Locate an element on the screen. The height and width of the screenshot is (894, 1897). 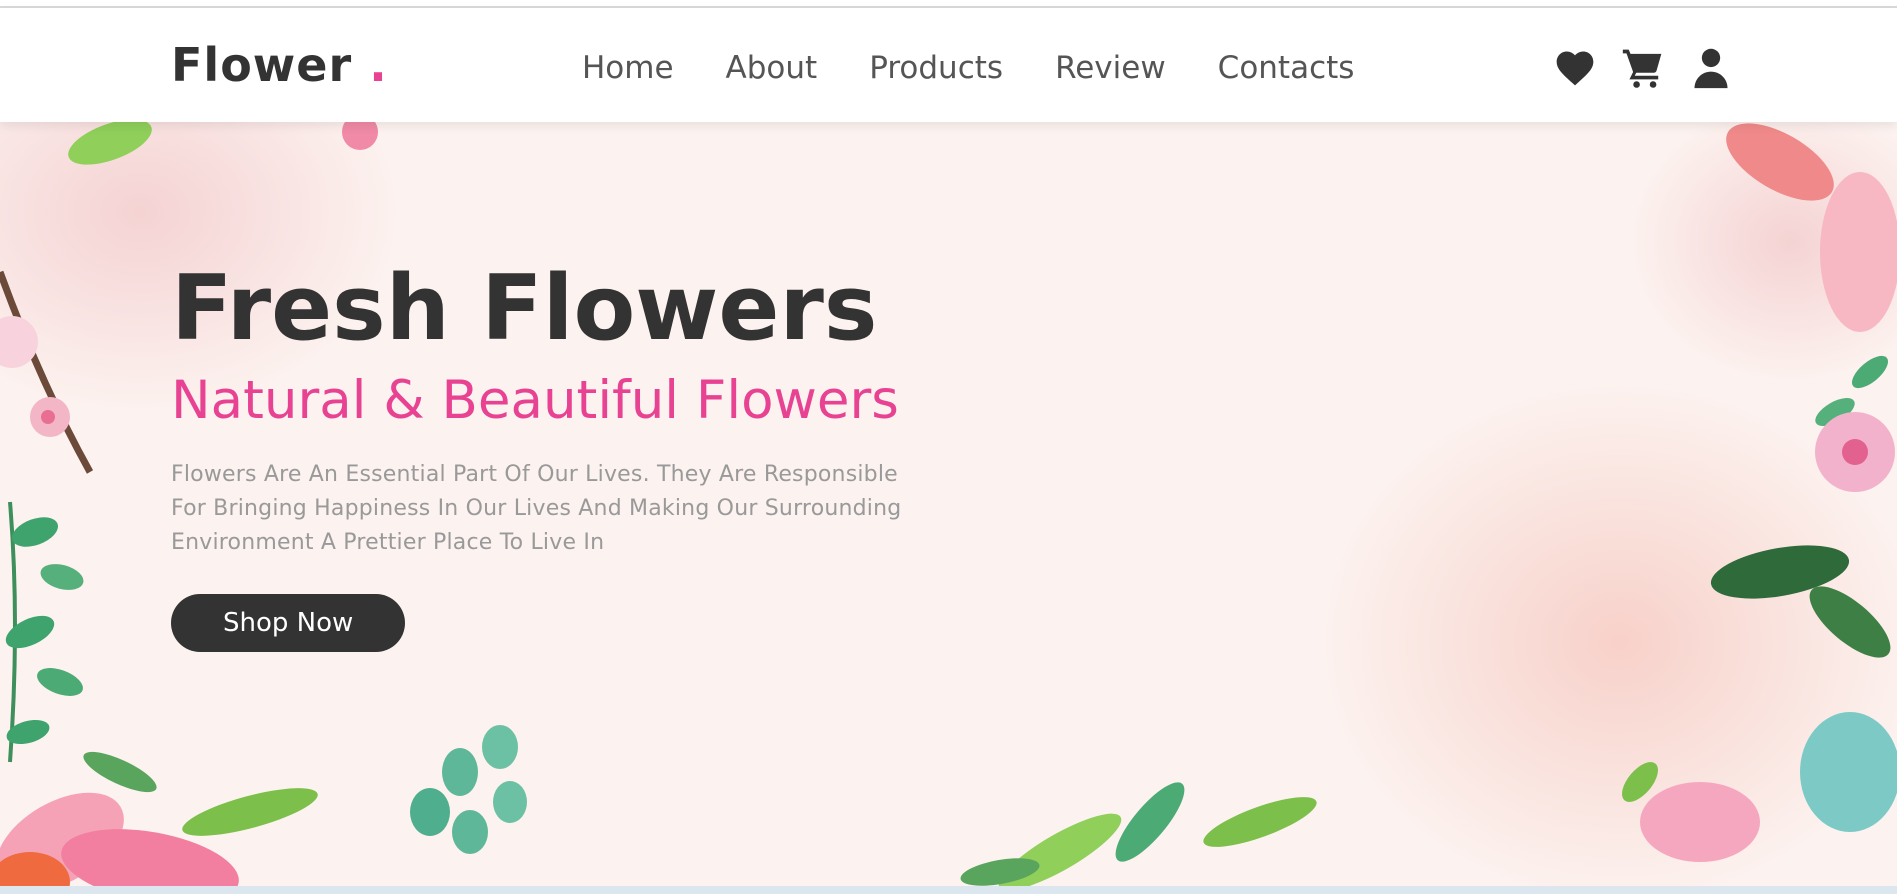
logo: Flower . is located at coordinates (279, 65).